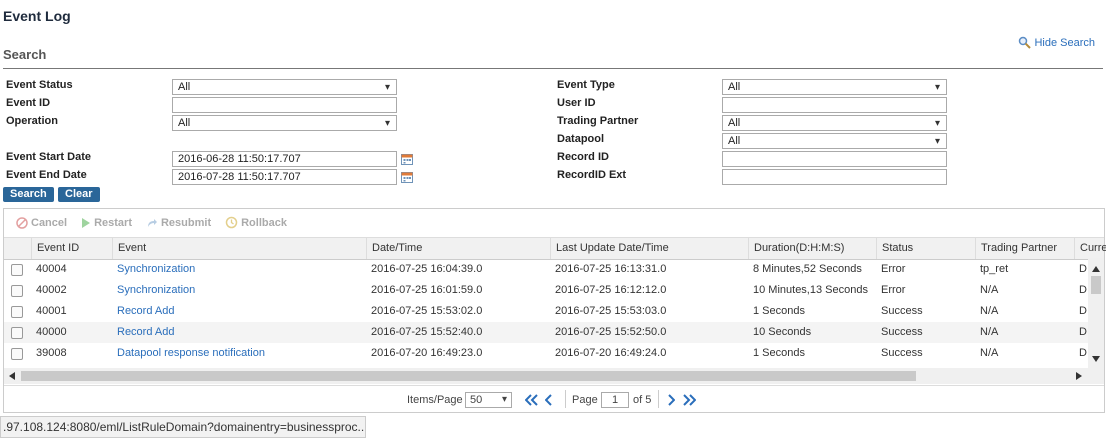  I want to click on event-status-value: All, so click(184, 87).